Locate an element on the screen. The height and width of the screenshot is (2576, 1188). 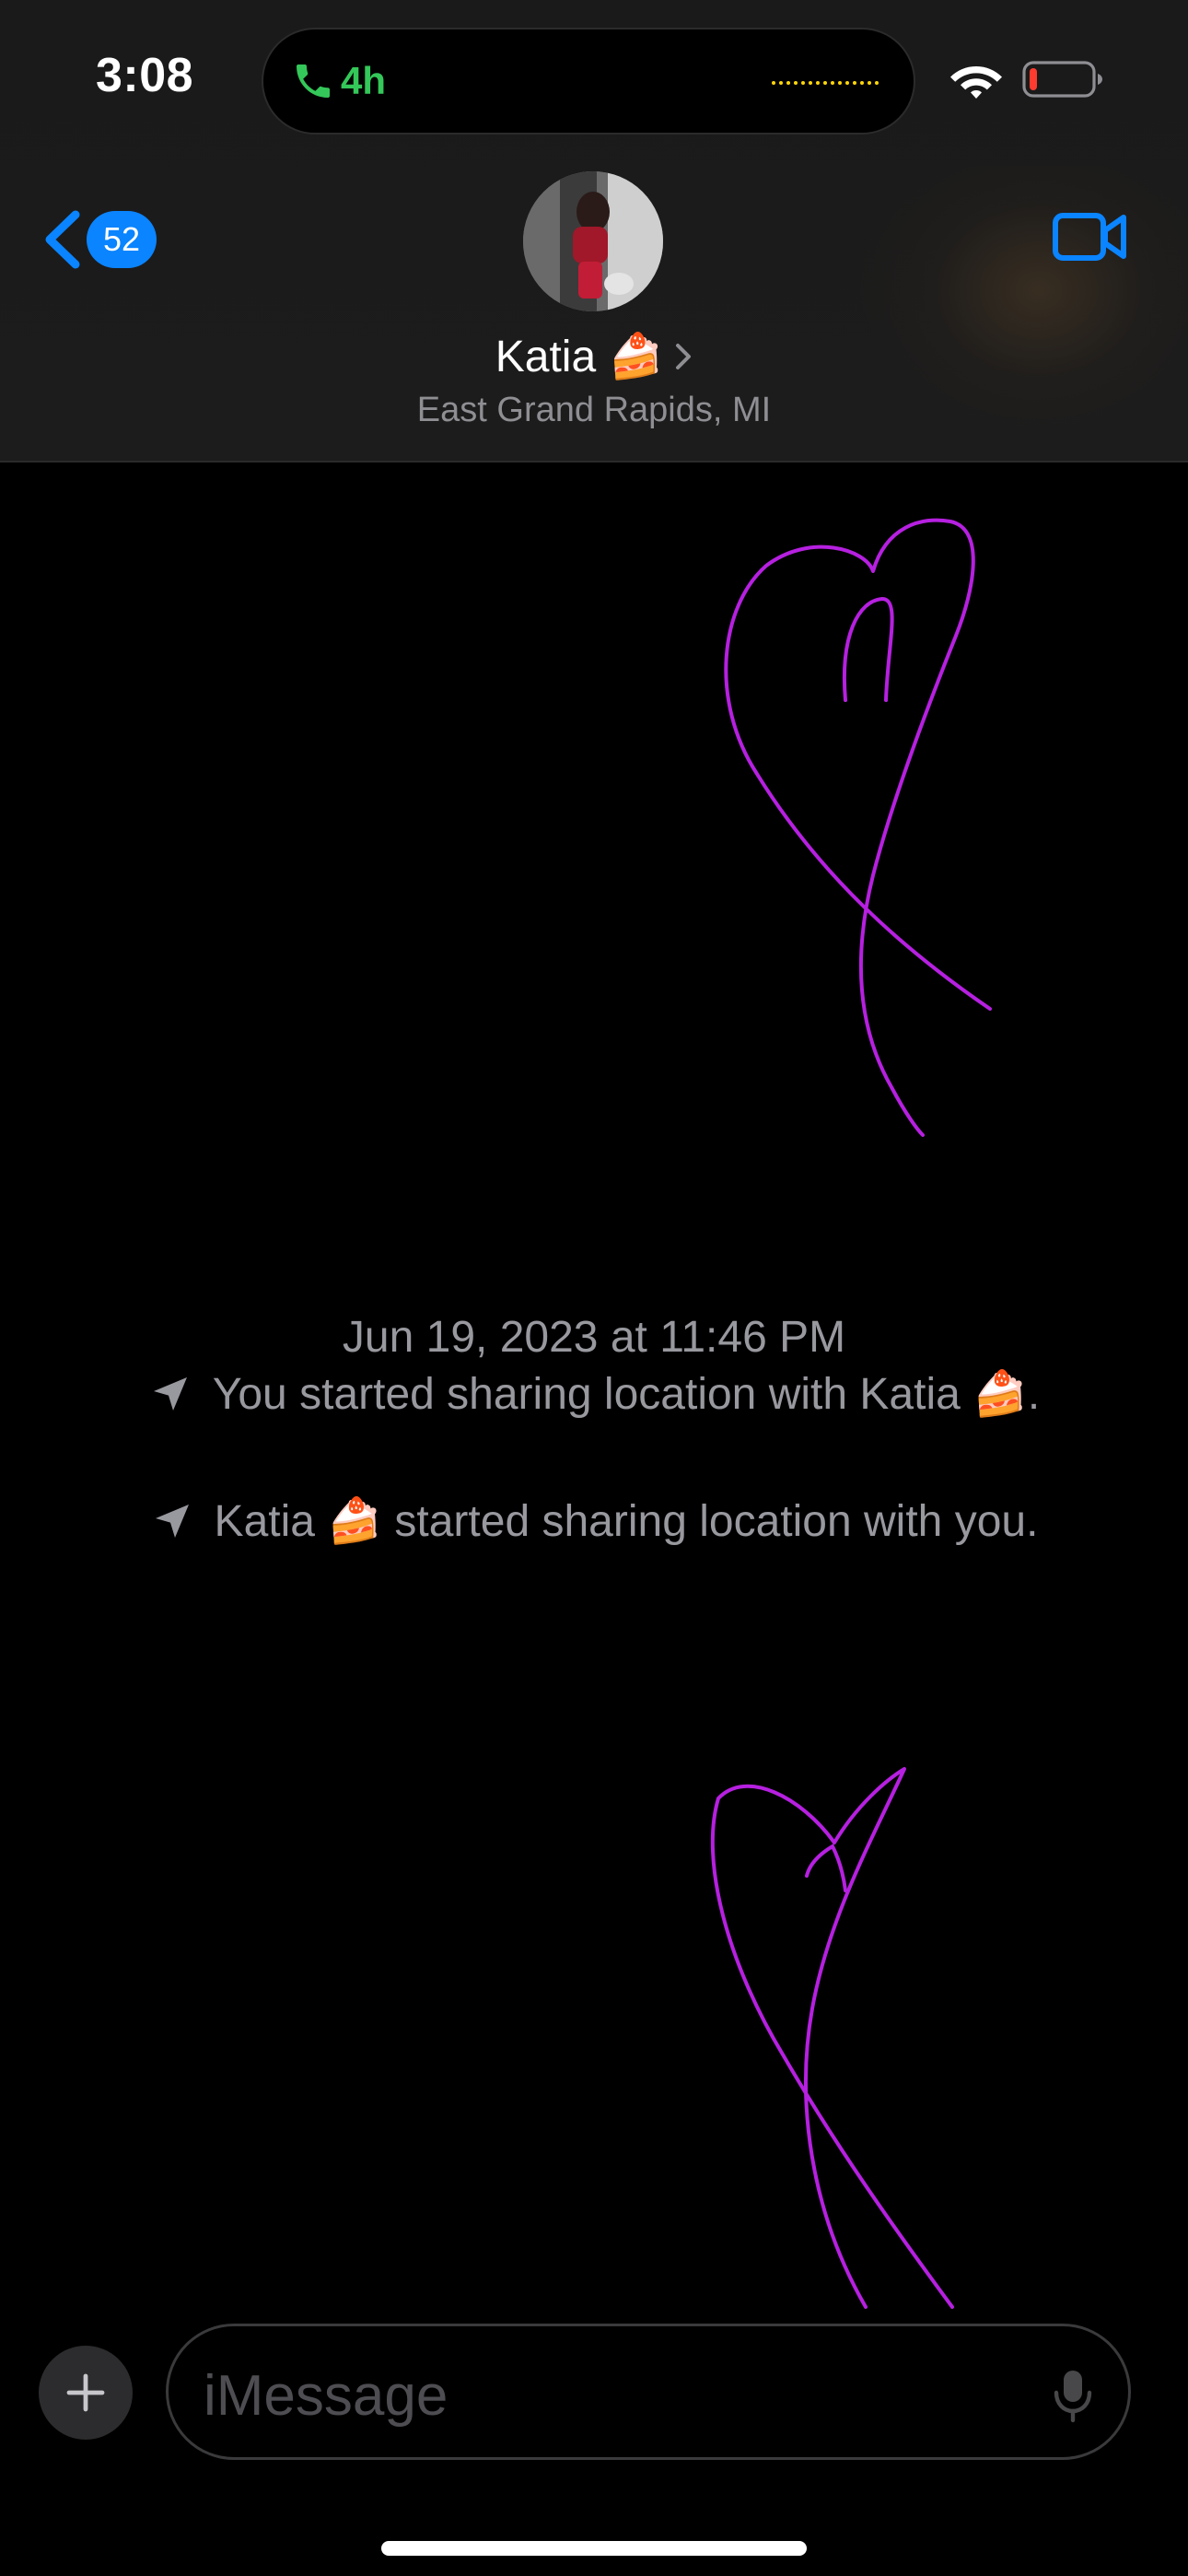
audio-waveform-icon is located at coordinates (825, 83).